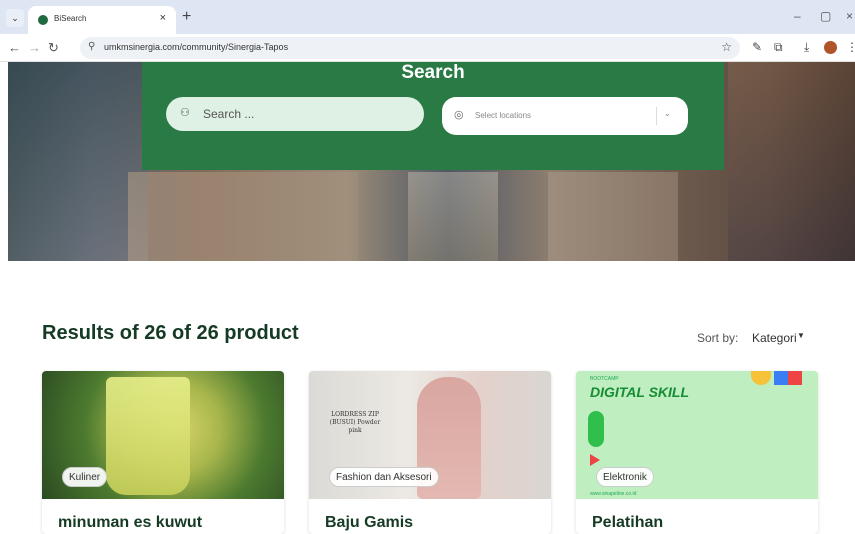 This screenshot has width=855, height=534. Describe the element at coordinates (503, 115) in the screenshot. I see `location-placeholder: Select locations` at that location.